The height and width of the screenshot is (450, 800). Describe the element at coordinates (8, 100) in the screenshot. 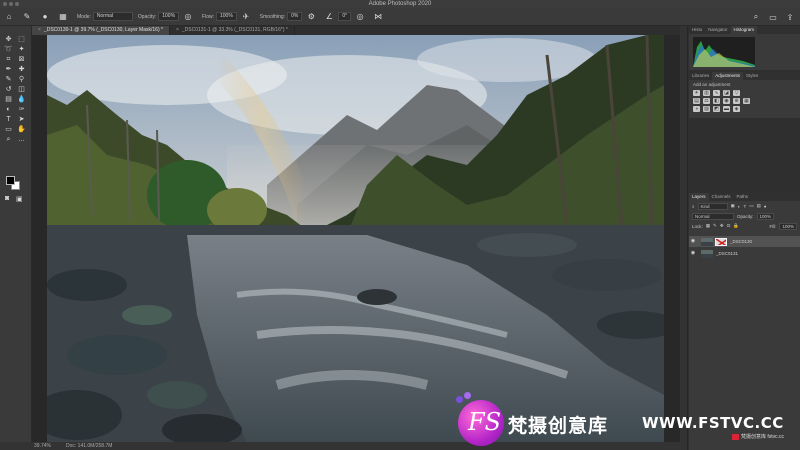

I see `gradient-tool-icon: ▤` at that location.